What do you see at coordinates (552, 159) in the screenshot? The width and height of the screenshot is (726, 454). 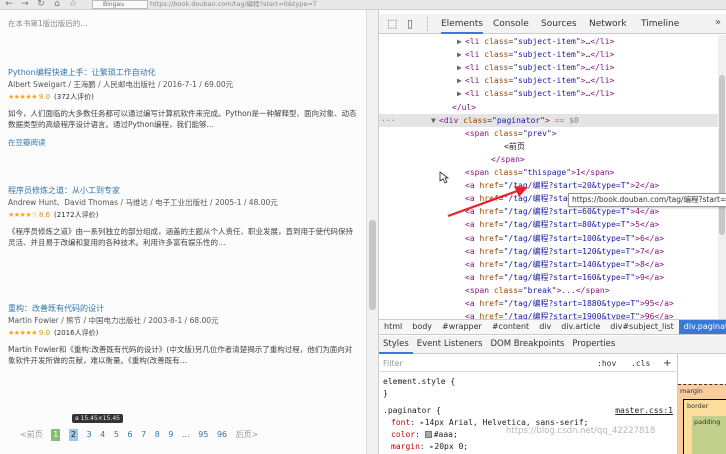 I see `dom-node-row: </span>` at bounding box center [552, 159].